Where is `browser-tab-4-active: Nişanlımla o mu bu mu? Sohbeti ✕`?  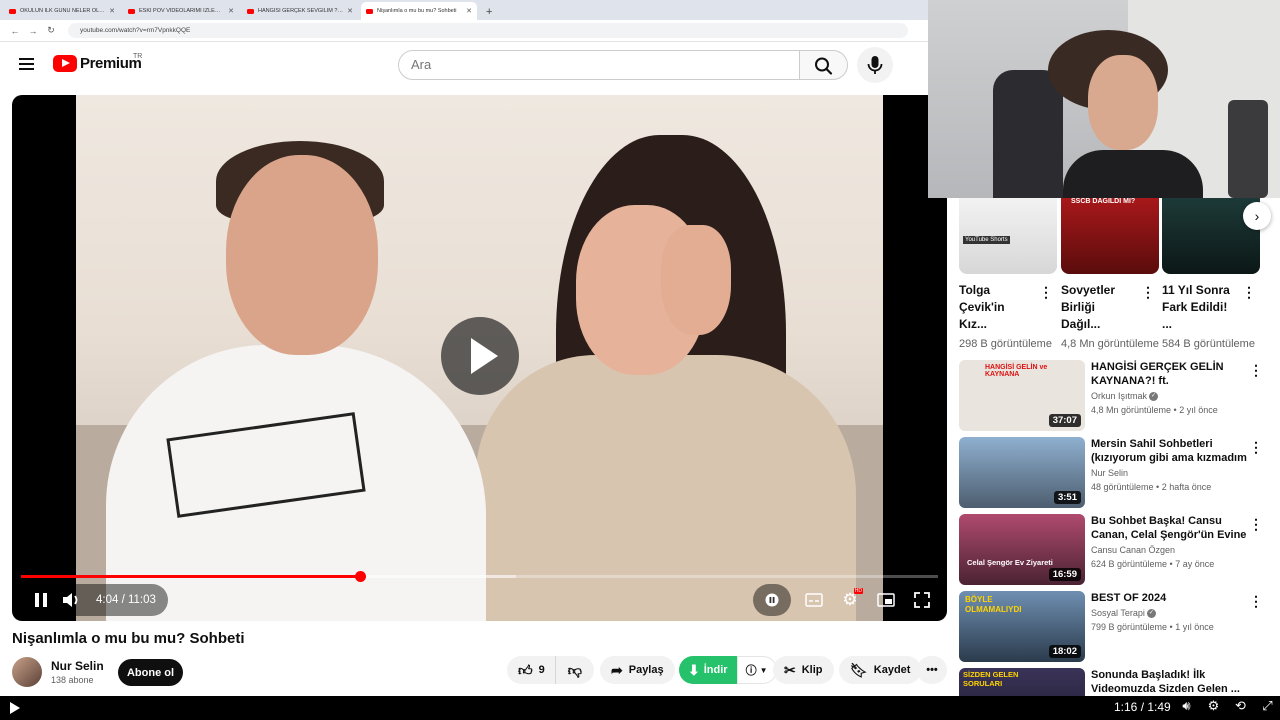
browser-tab-4-active: Nişanlımla o mu bu mu? Sohbeti ✕ is located at coordinates (419, 11).